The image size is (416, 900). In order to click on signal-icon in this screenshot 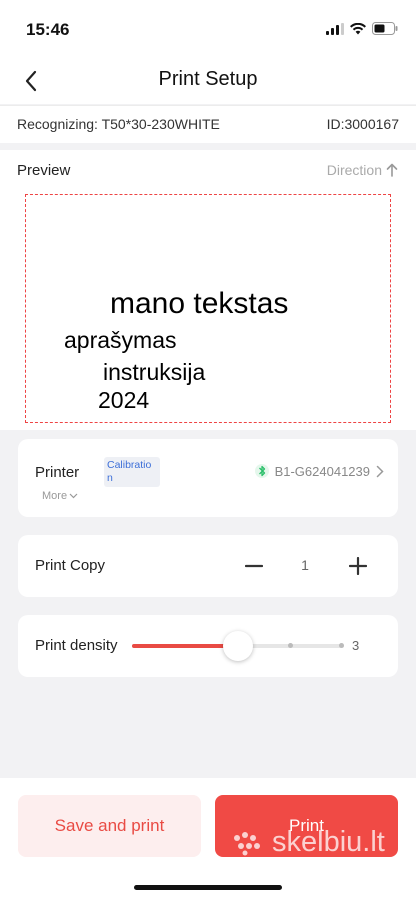, I will do `click(335, 28)`.